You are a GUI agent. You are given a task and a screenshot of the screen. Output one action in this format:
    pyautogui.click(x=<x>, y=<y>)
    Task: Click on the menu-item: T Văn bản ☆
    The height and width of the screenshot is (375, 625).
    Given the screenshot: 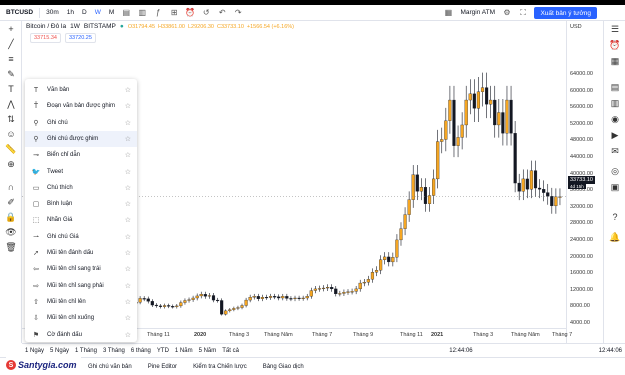 What is the action you would take?
    pyautogui.click(x=81, y=90)
    